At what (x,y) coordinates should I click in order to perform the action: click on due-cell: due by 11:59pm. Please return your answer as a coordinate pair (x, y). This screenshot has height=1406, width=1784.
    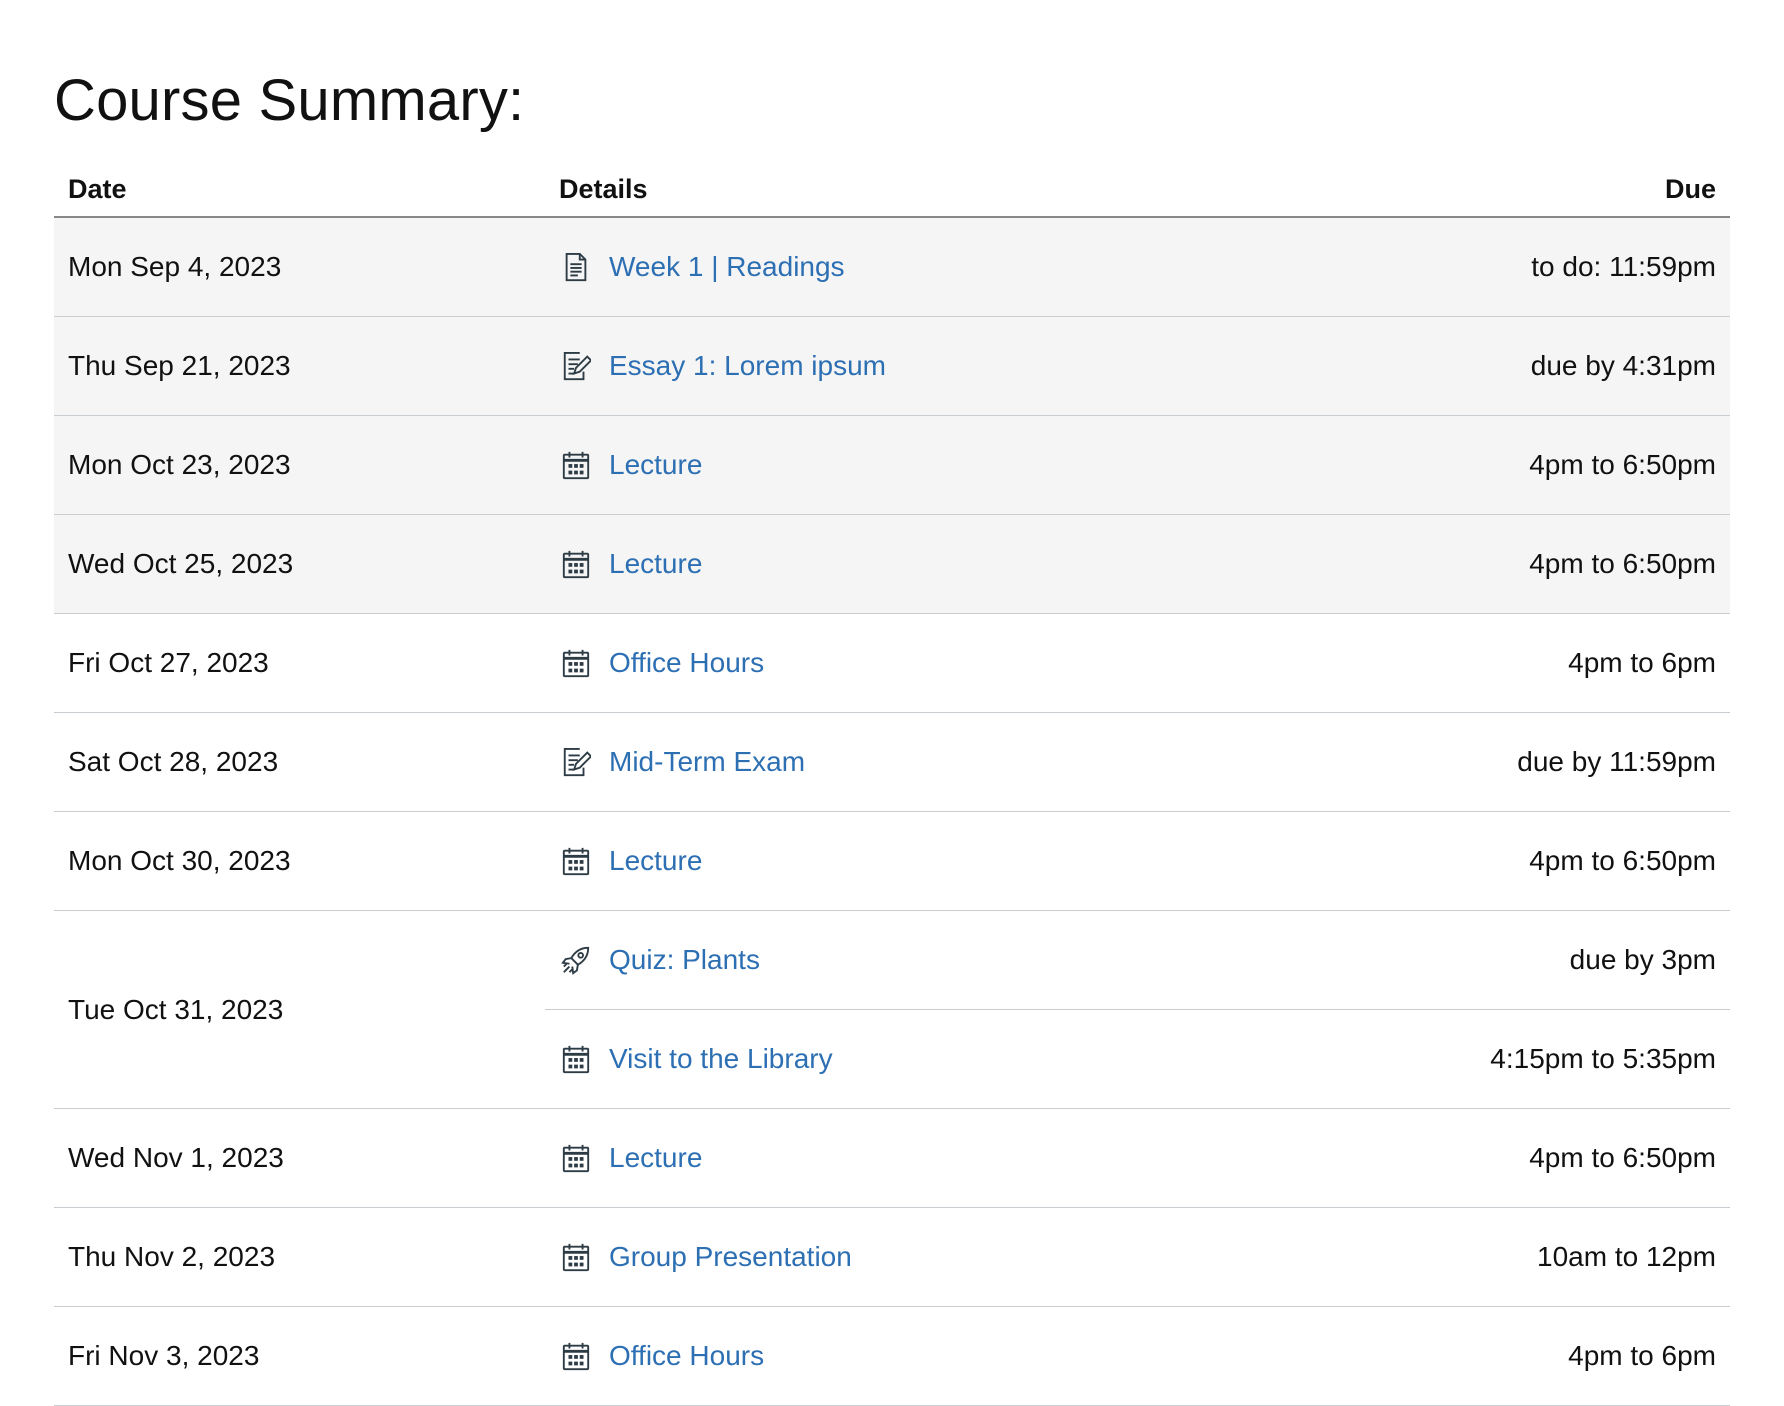
    Looking at the image, I should click on (1530, 762).